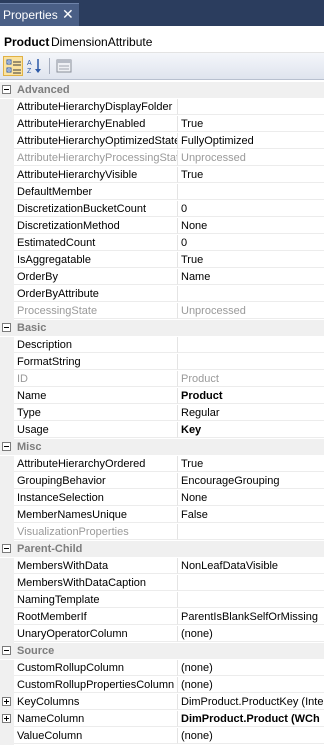 Image resolution: width=324 pixels, height=750 pixels. Describe the element at coordinates (251, 243) in the screenshot. I see `property-value: 0` at that location.